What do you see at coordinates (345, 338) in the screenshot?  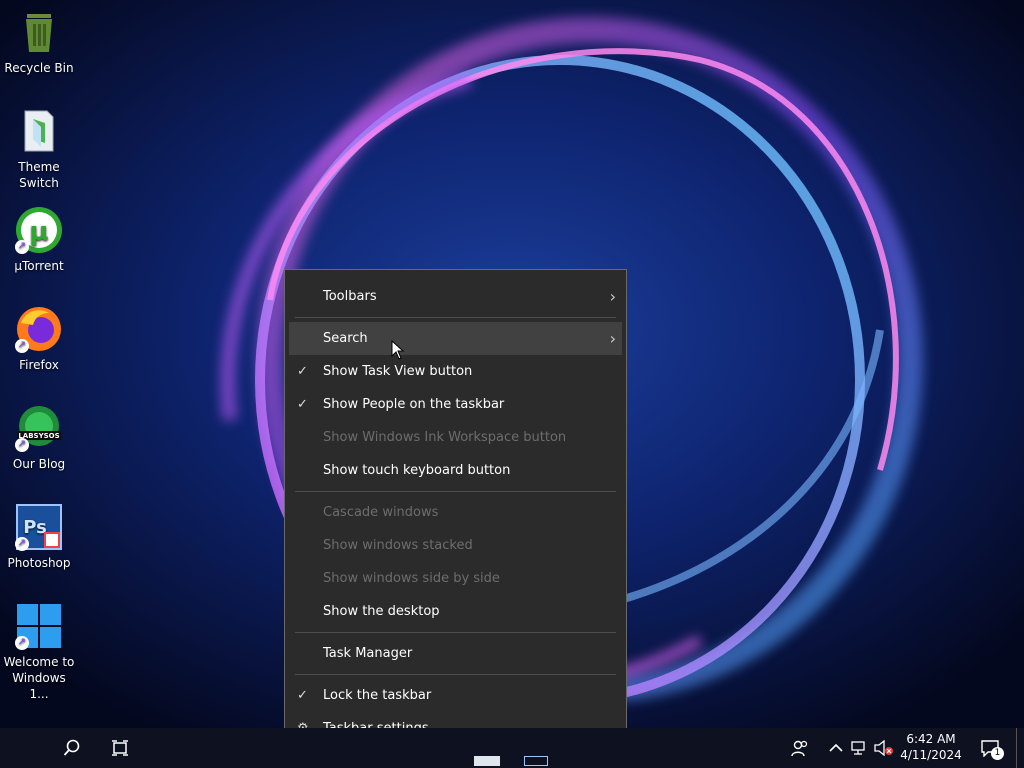 I see `menu-item-label: Search` at bounding box center [345, 338].